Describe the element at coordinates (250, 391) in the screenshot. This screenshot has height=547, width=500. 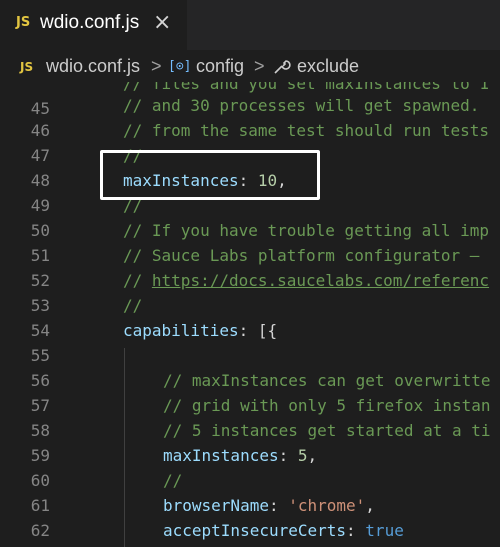
I see `code-line: 57 // maxInstances can get overwritte` at that location.